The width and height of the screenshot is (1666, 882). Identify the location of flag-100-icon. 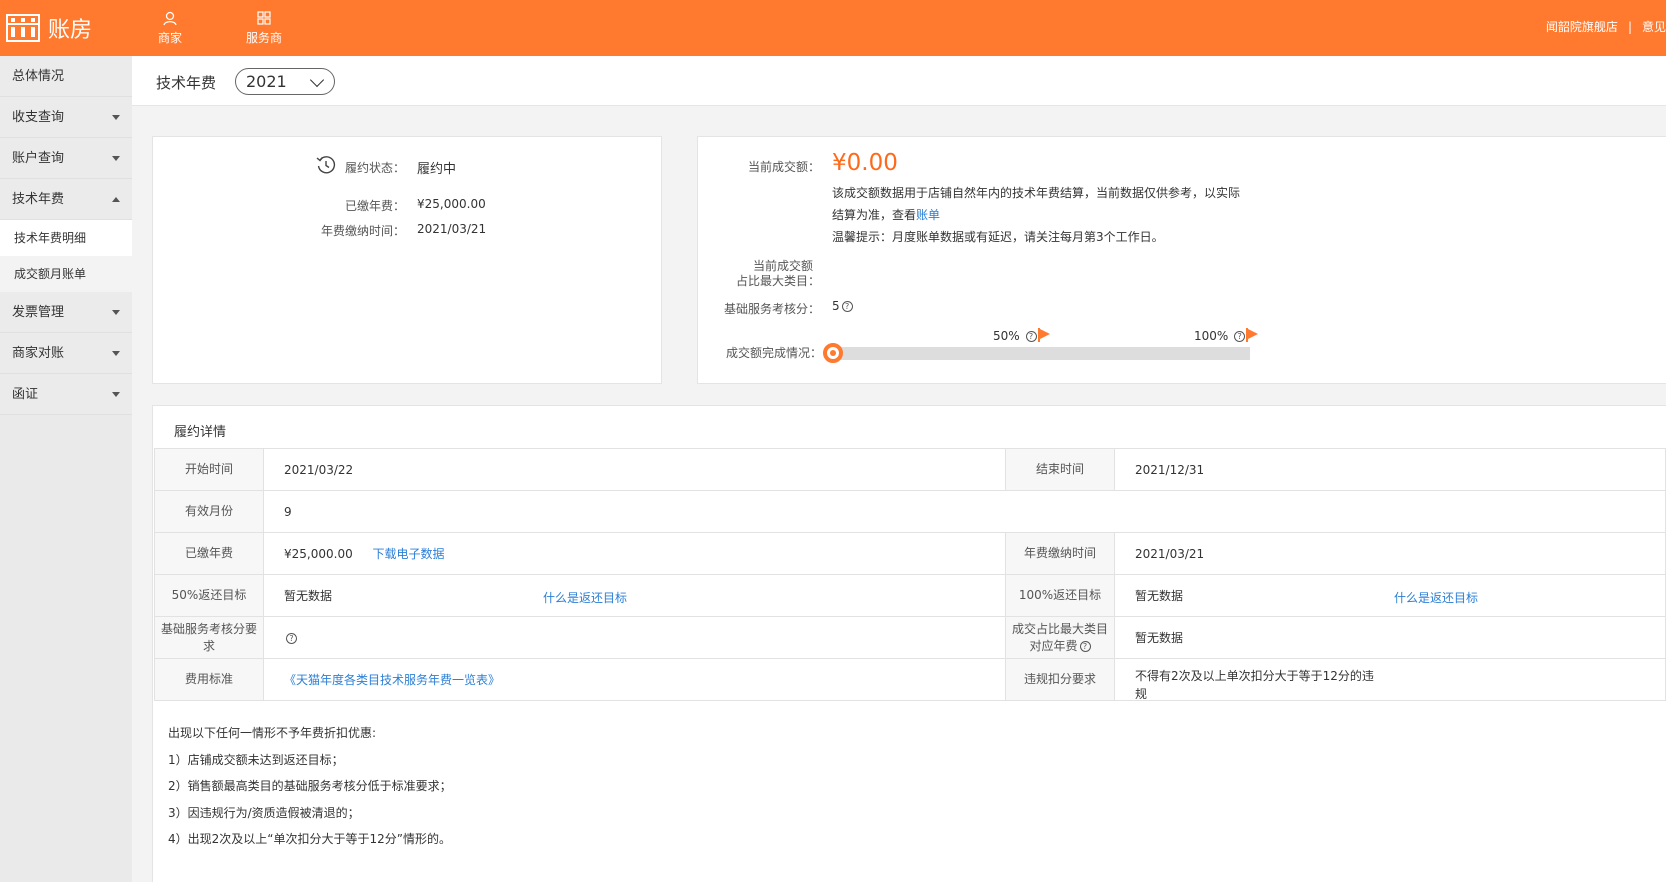
(1252, 335).